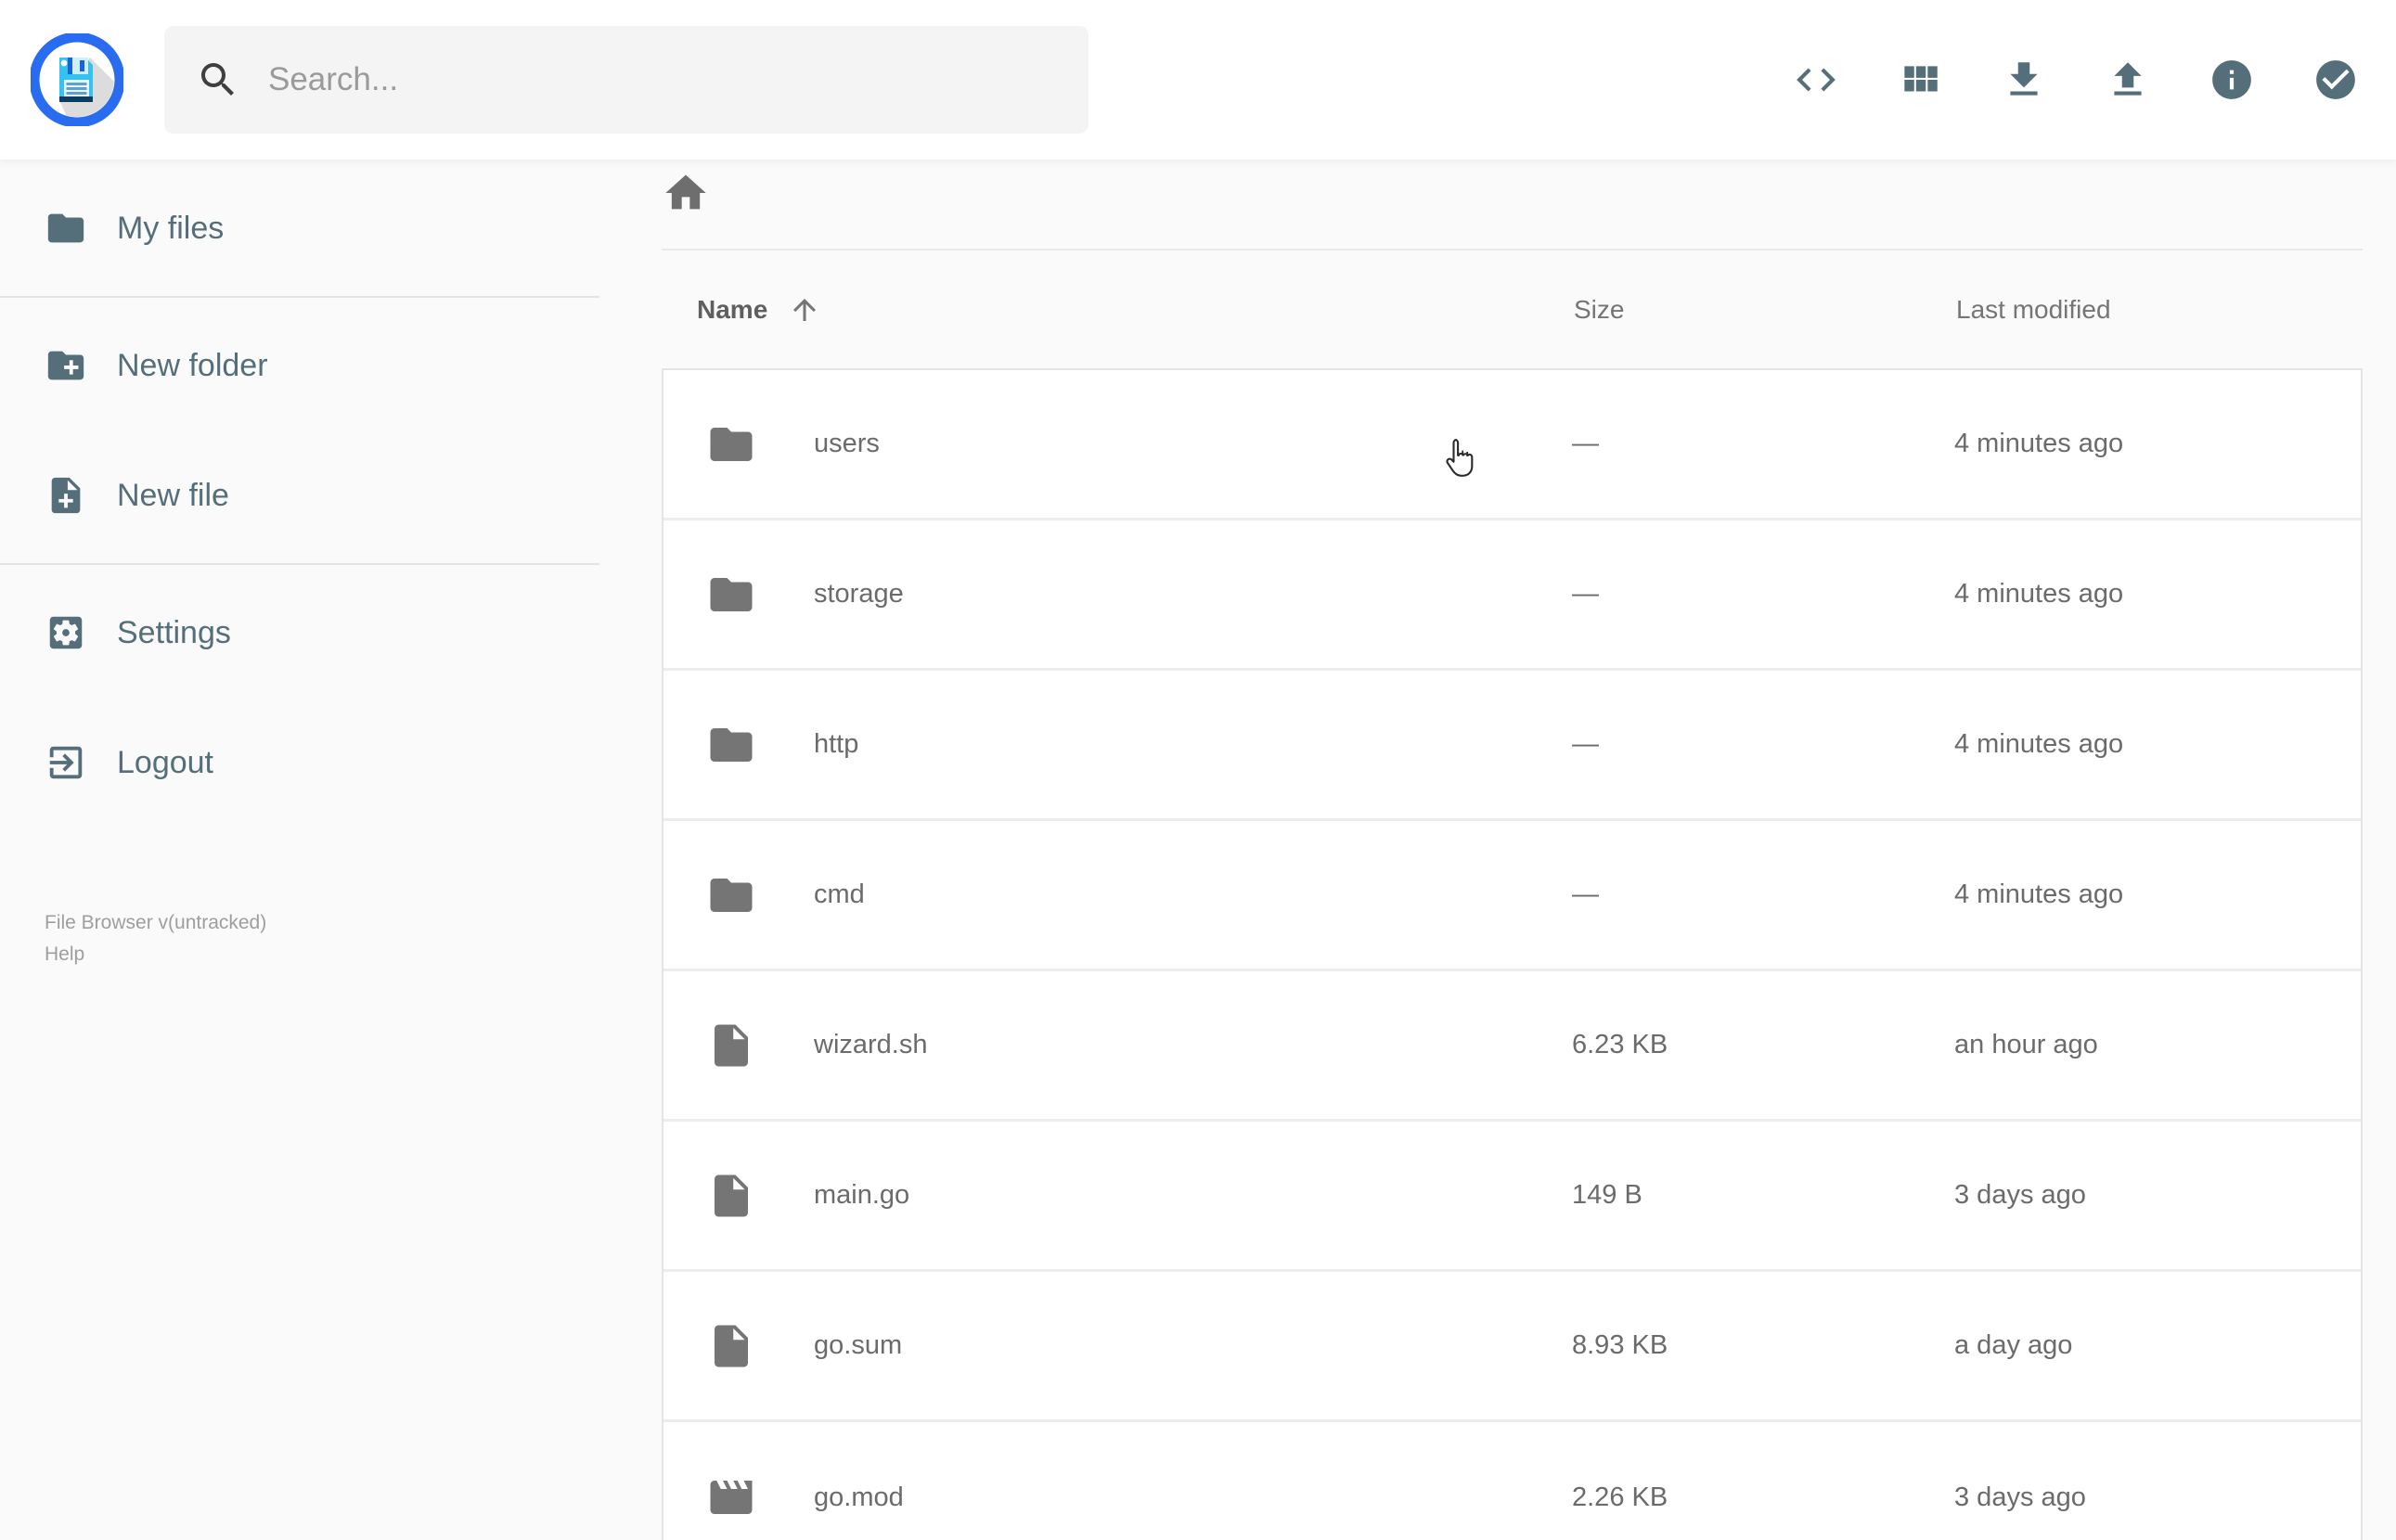  What do you see at coordinates (165, 762) in the screenshot?
I see `sidebar-item-label: Logout` at bounding box center [165, 762].